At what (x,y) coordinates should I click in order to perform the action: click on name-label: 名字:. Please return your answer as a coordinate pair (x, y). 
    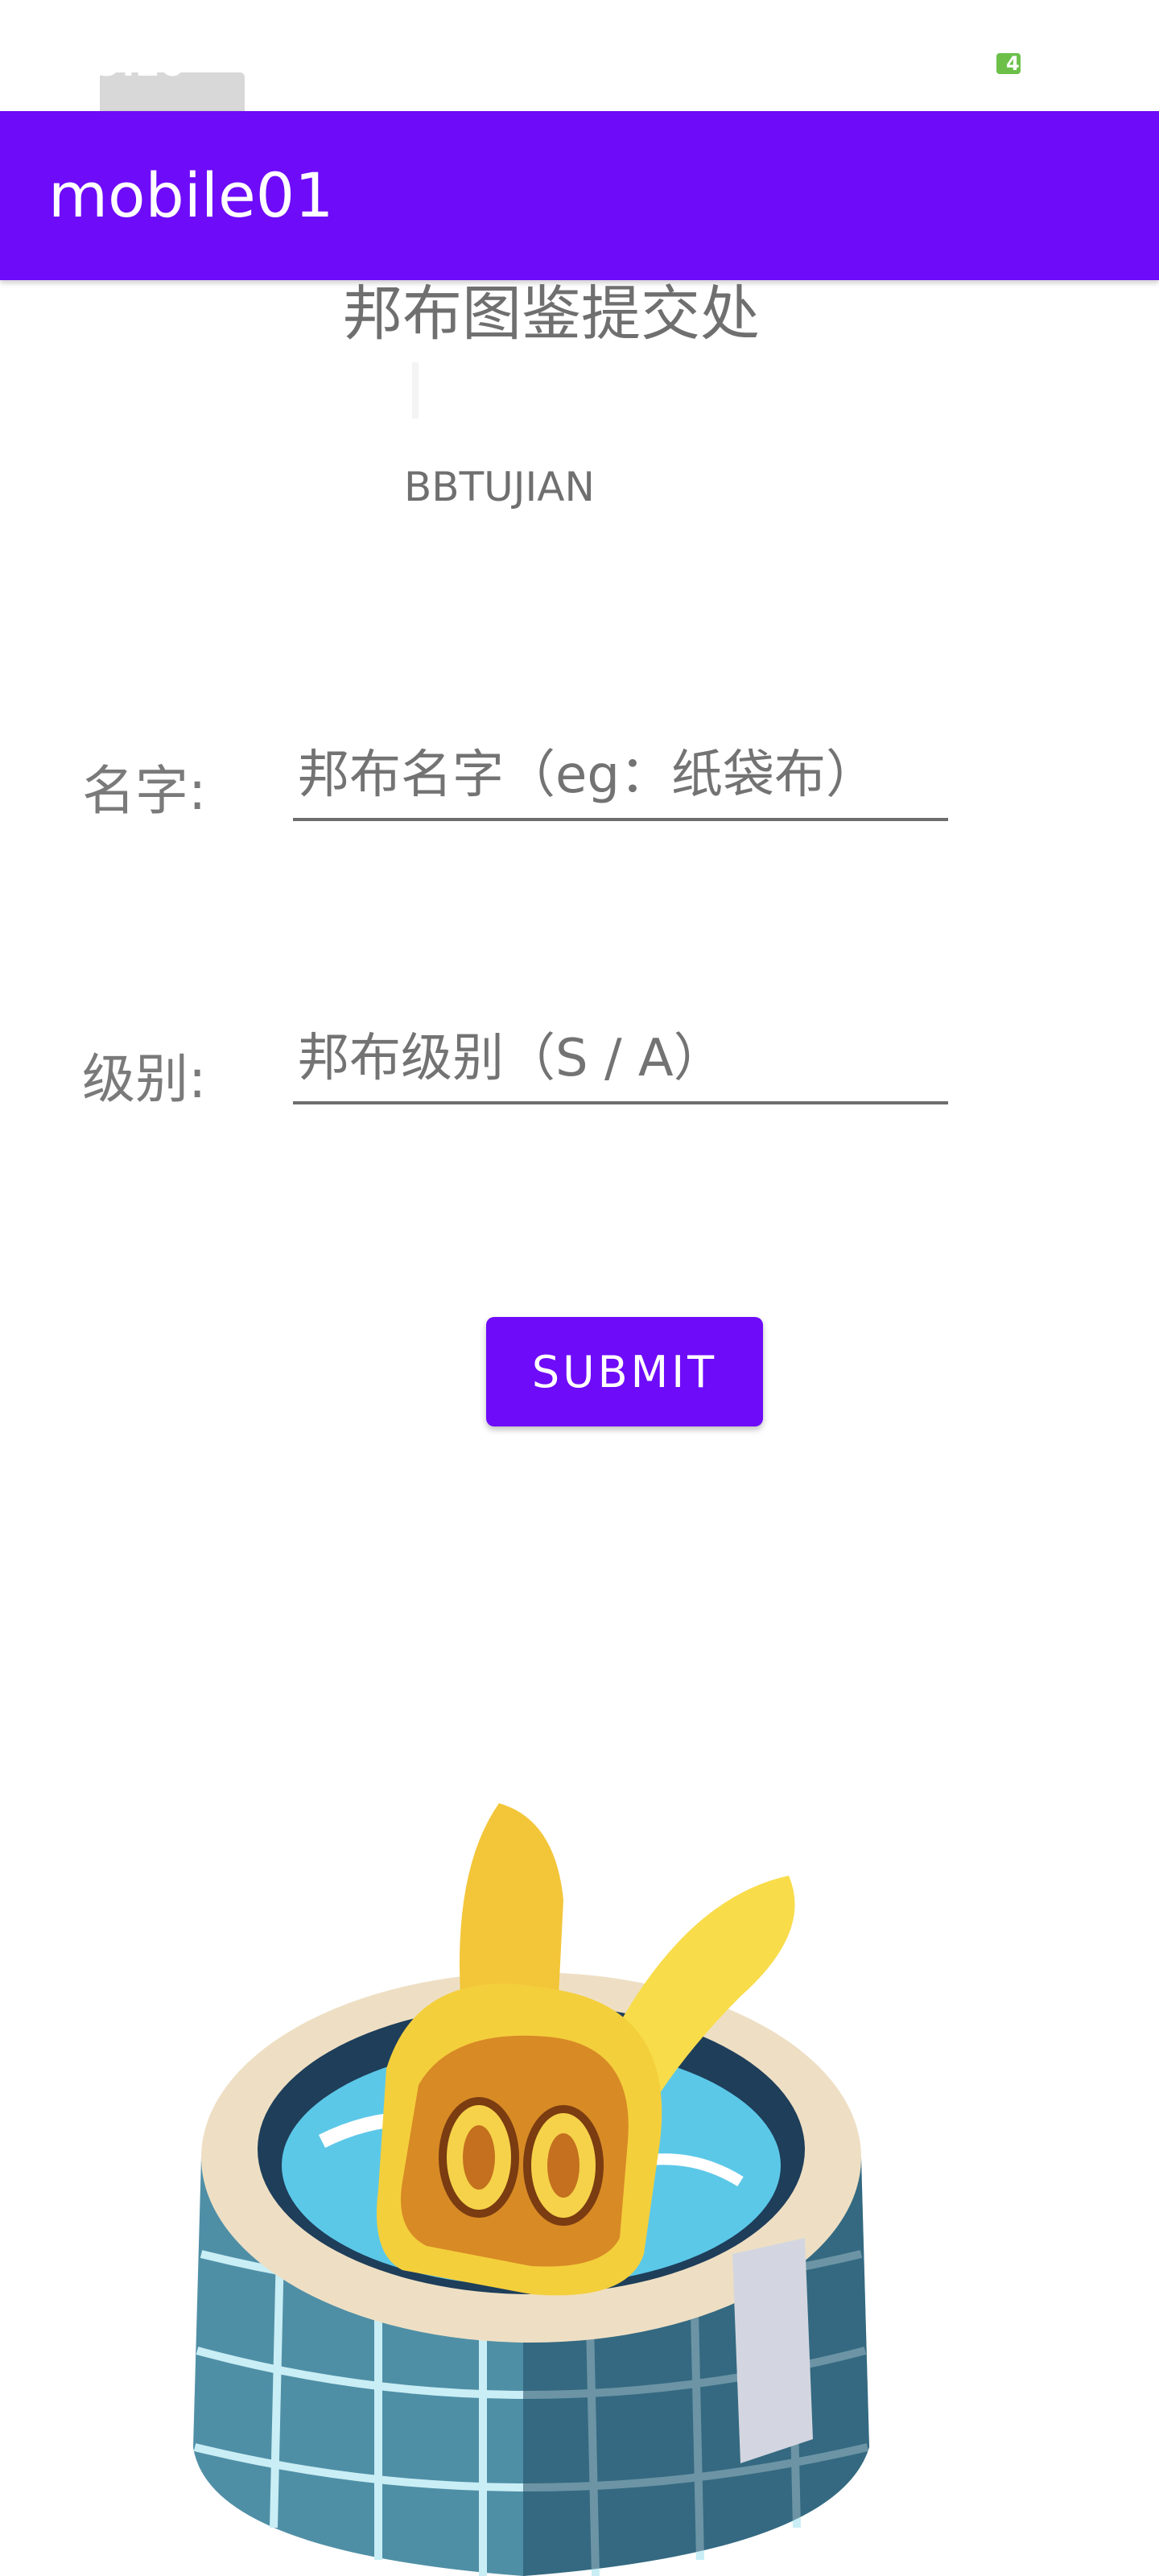
    Looking at the image, I should click on (144, 791).